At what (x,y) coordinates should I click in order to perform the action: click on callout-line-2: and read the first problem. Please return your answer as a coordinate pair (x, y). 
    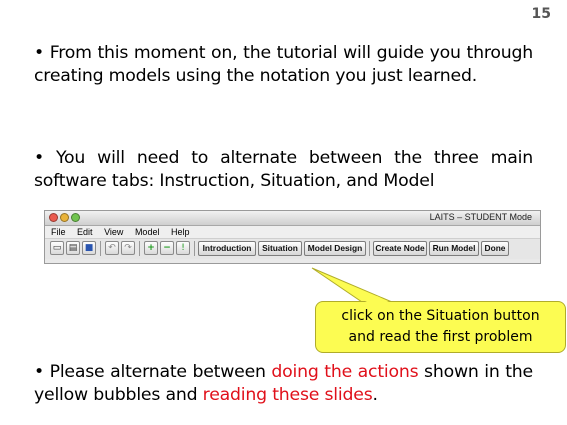
    Looking at the image, I should click on (440, 337).